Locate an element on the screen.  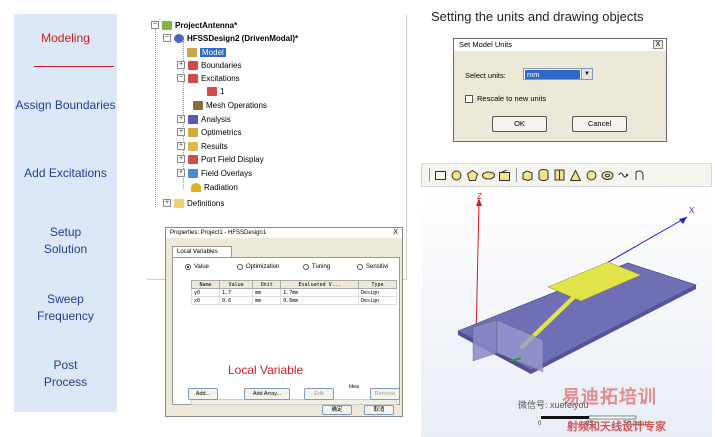
z-axis-line is located at coordinates (477, 270).